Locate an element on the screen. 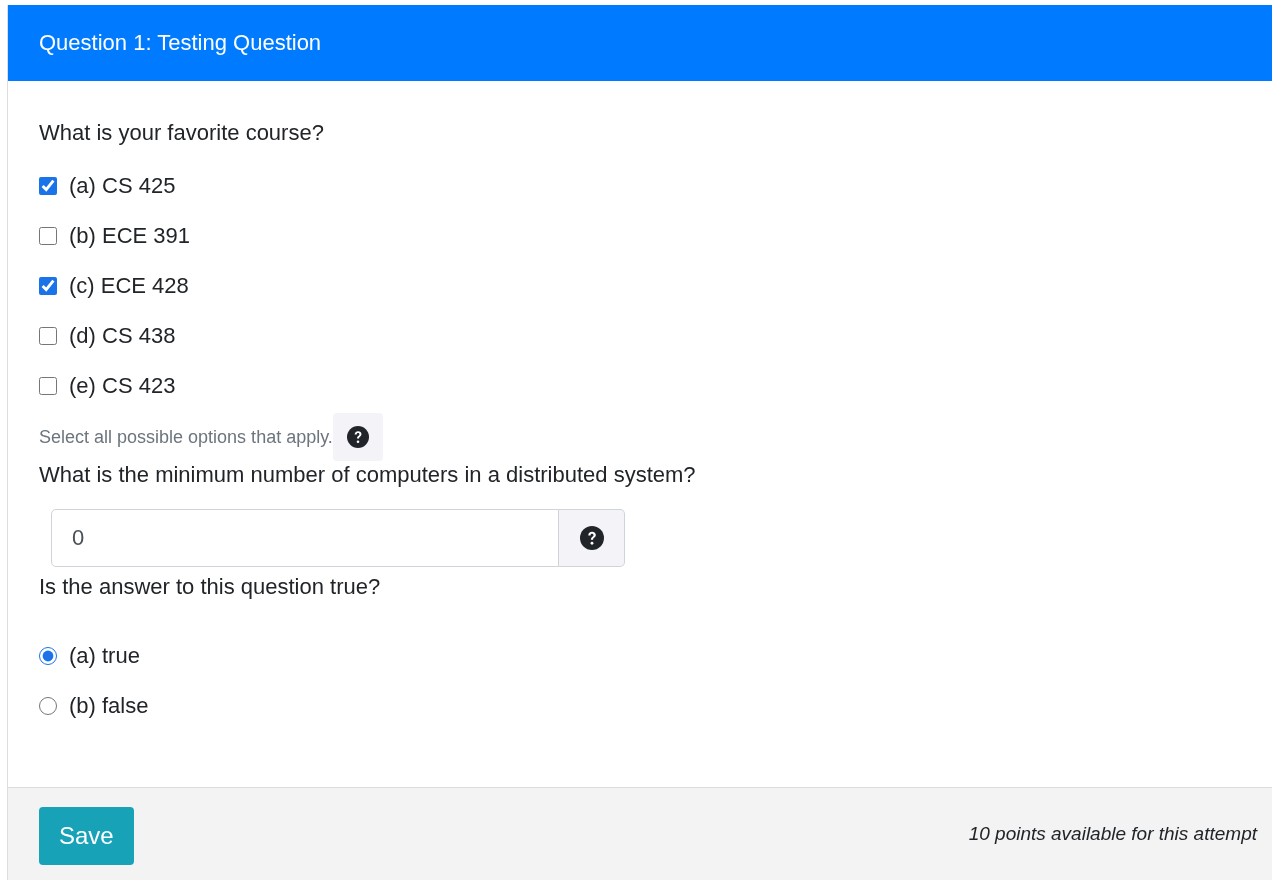 The image size is (1272, 880). question-prompt: What is your favorite course? is located at coordinates (182, 133).